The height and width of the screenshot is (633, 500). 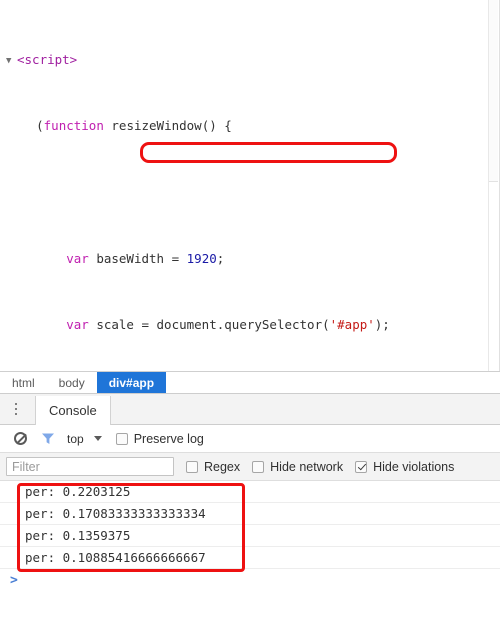 What do you see at coordinates (250, 467) in the screenshot?
I see `console-filter-row: Regex Hide network Hide violations` at bounding box center [250, 467].